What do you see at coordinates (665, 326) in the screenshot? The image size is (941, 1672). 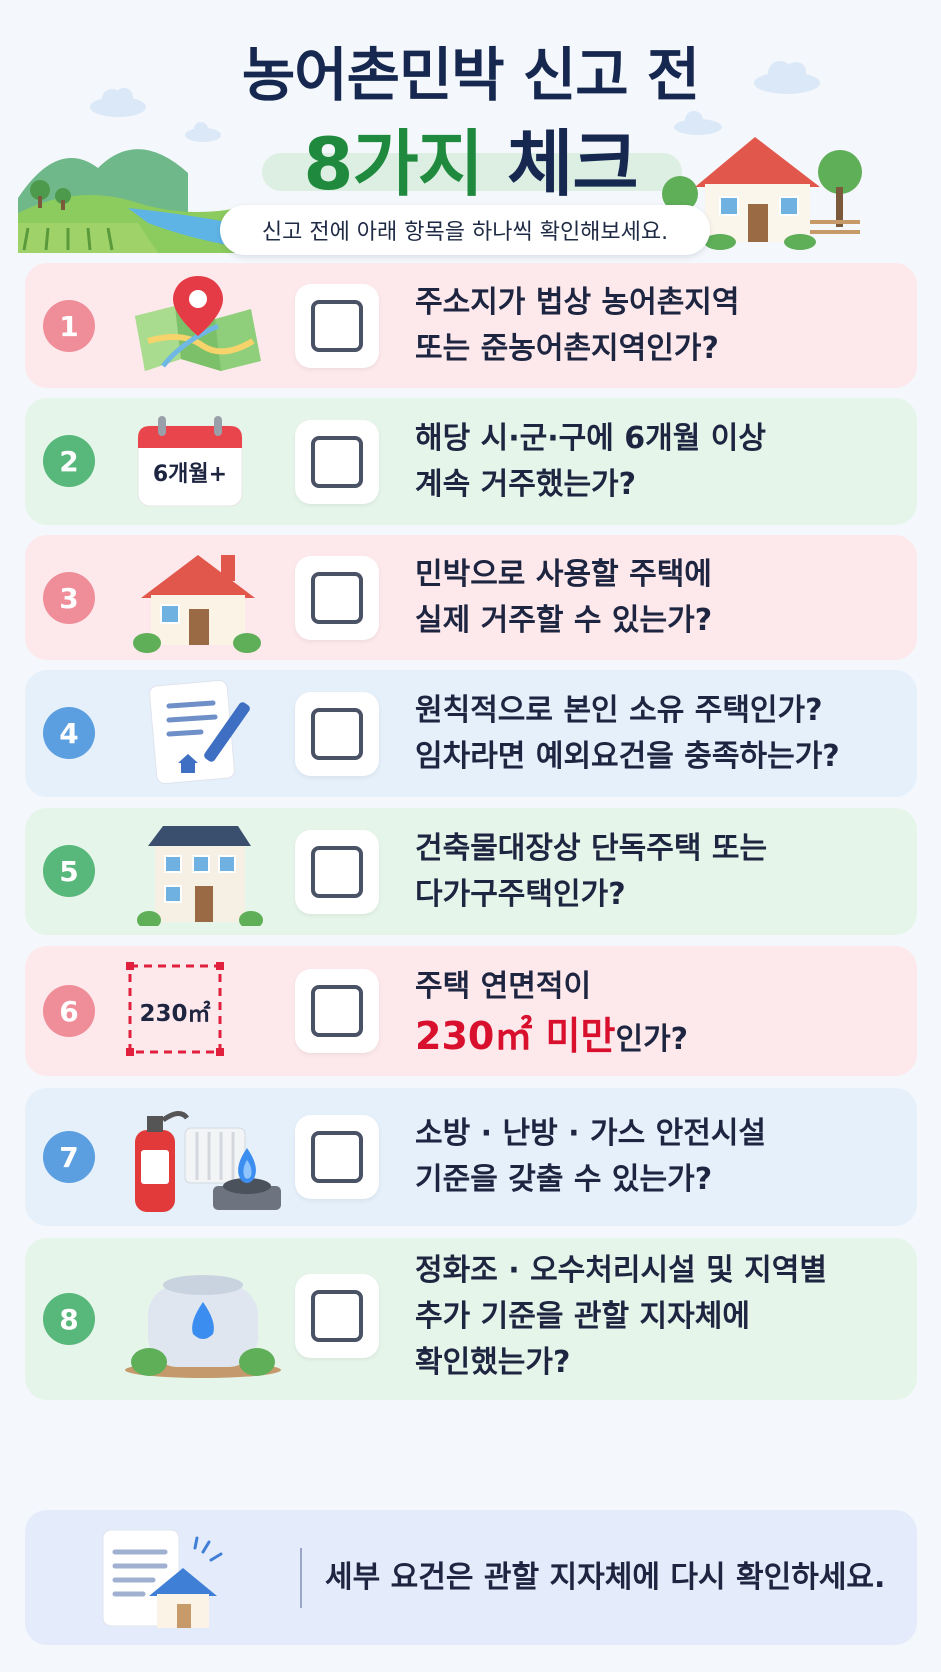 I see `item-text: 주소지가 법상 농어촌지역 또는 준농어촌지역인가?` at bounding box center [665, 326].